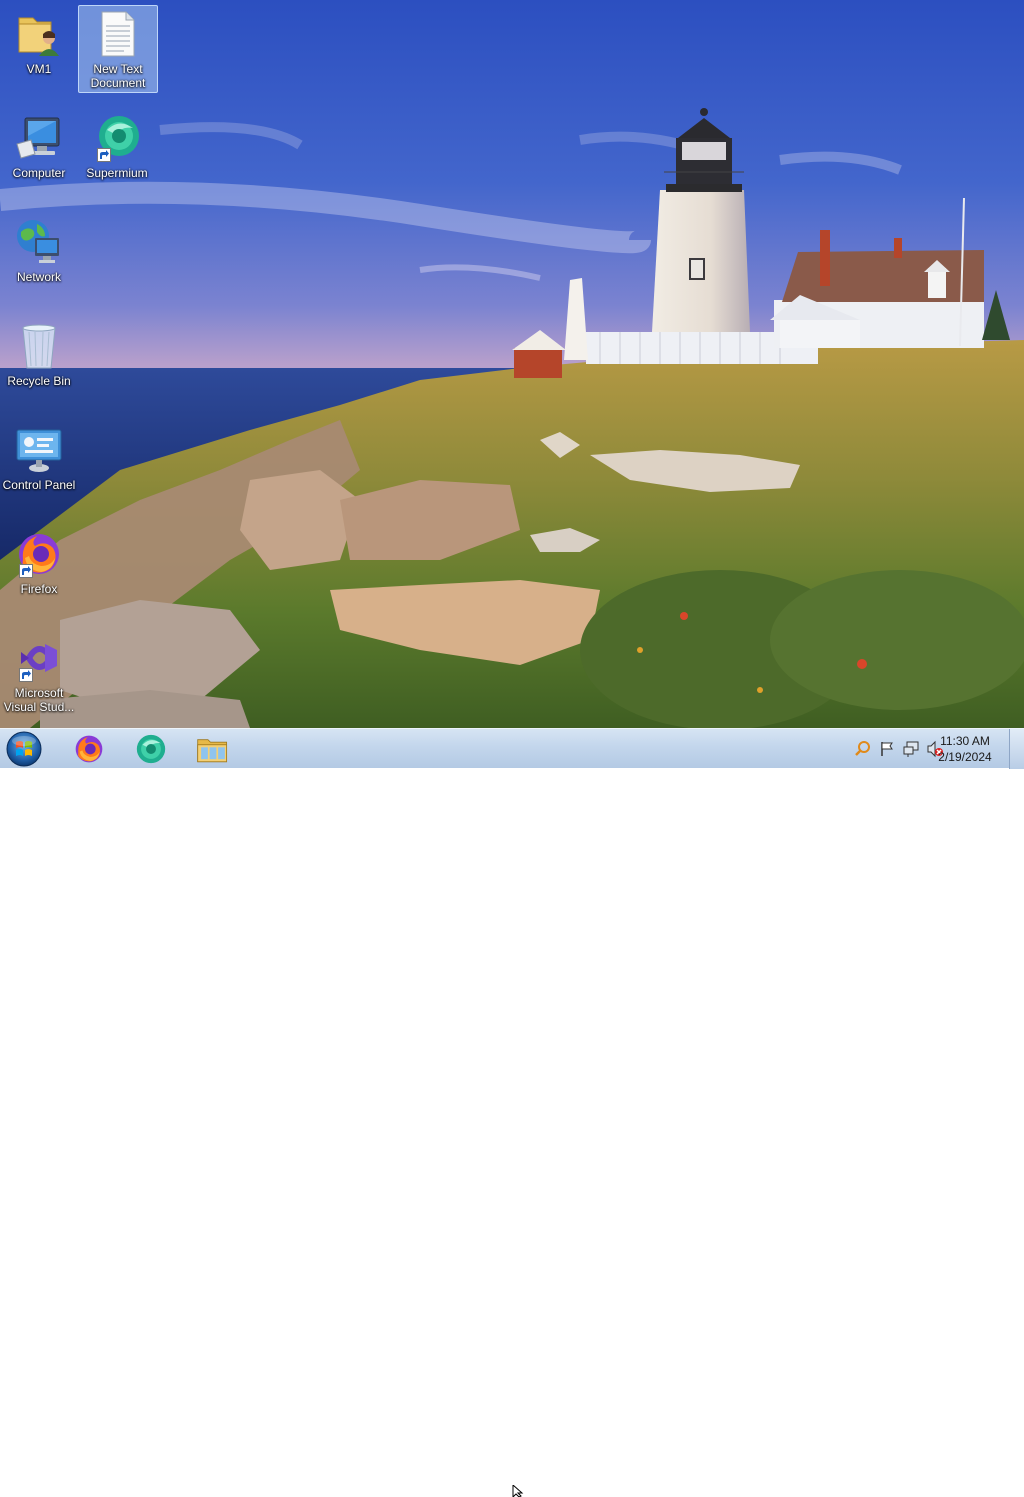 The width and height of the screenshot is (1024, 1497). I want to click on desktop-icon-computer: Computer, so click(39, 146).